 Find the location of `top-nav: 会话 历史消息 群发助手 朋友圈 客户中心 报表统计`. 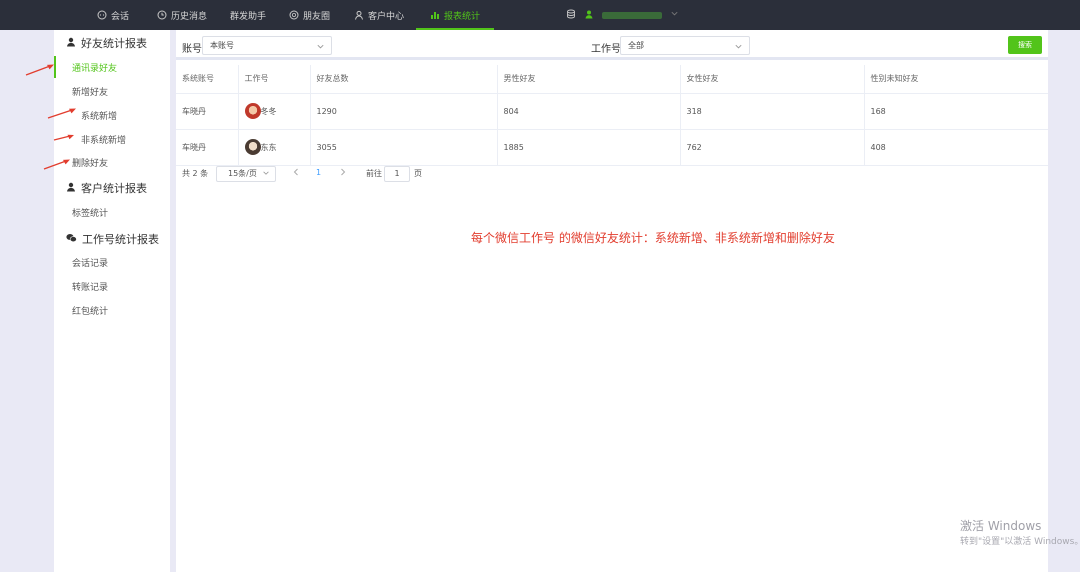

top-nav: 会话 历史消息 群发助手 朋友圈 客户中心 报表统计 is located at coordinates (540, 15).